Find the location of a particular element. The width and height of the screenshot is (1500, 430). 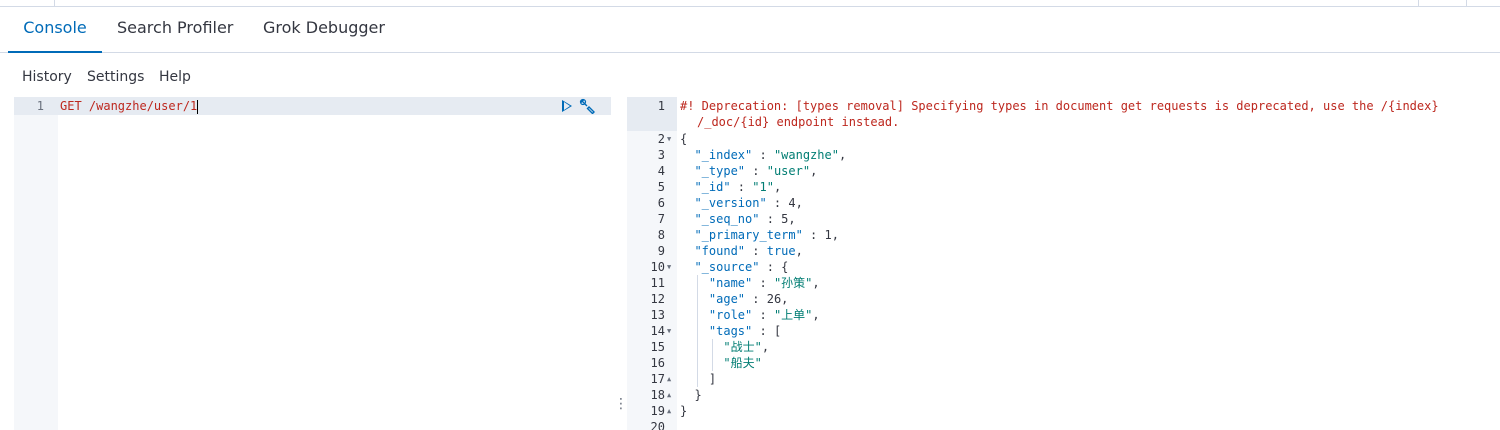

line-number: 13 is located at coordinates (657, 315).